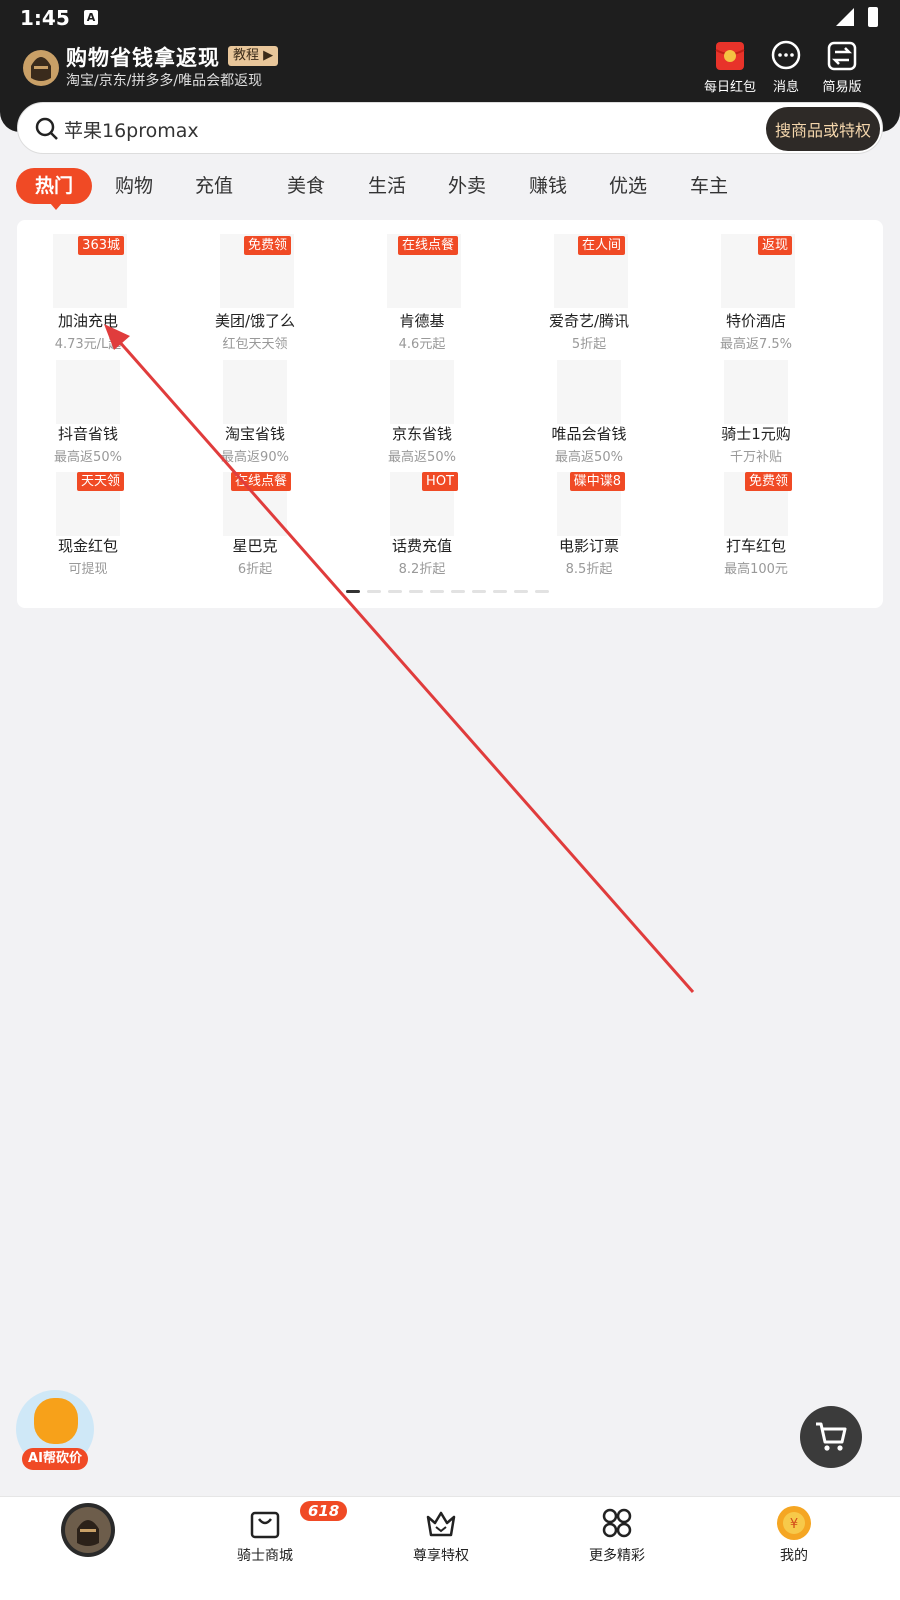  I want to click on grid-item-meituan: 免费领 美团/饿了么 红包天天领, so click(255, 286).